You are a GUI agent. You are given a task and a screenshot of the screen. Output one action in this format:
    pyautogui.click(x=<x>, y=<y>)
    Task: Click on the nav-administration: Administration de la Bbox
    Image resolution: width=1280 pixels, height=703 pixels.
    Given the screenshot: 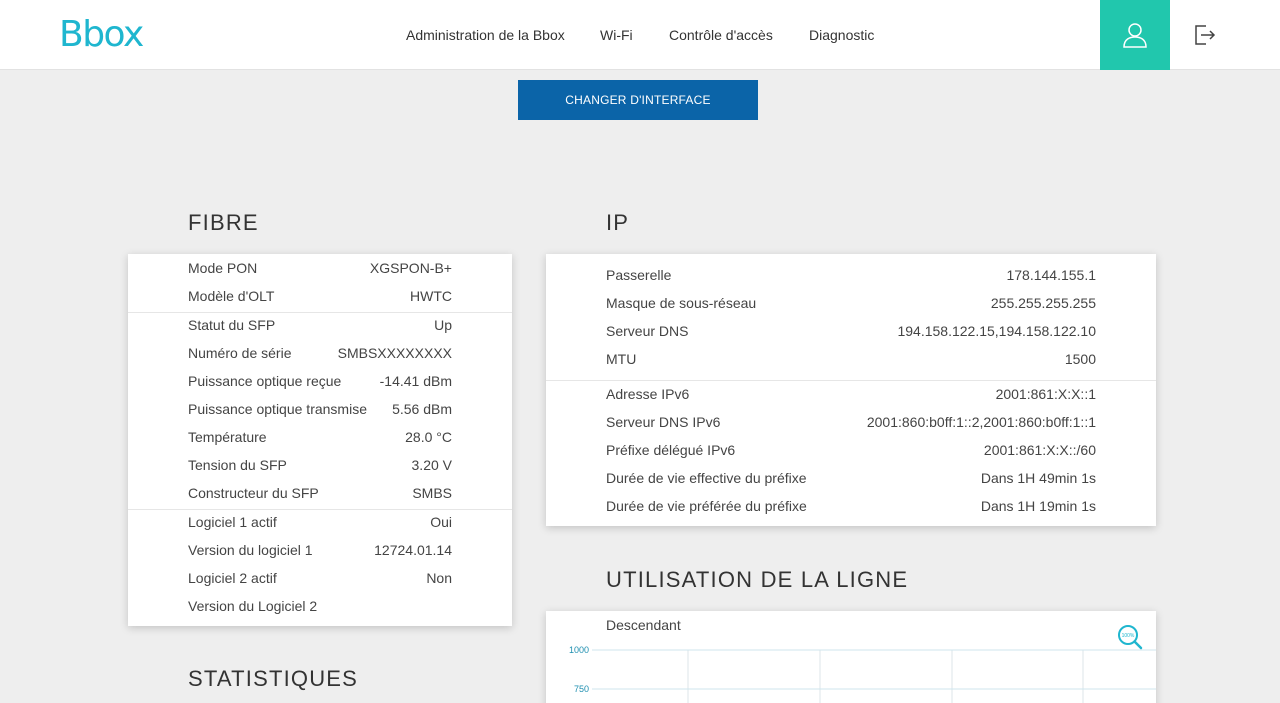 What is the action you would take?
    pyautogui.click(x=485, y=35)
    